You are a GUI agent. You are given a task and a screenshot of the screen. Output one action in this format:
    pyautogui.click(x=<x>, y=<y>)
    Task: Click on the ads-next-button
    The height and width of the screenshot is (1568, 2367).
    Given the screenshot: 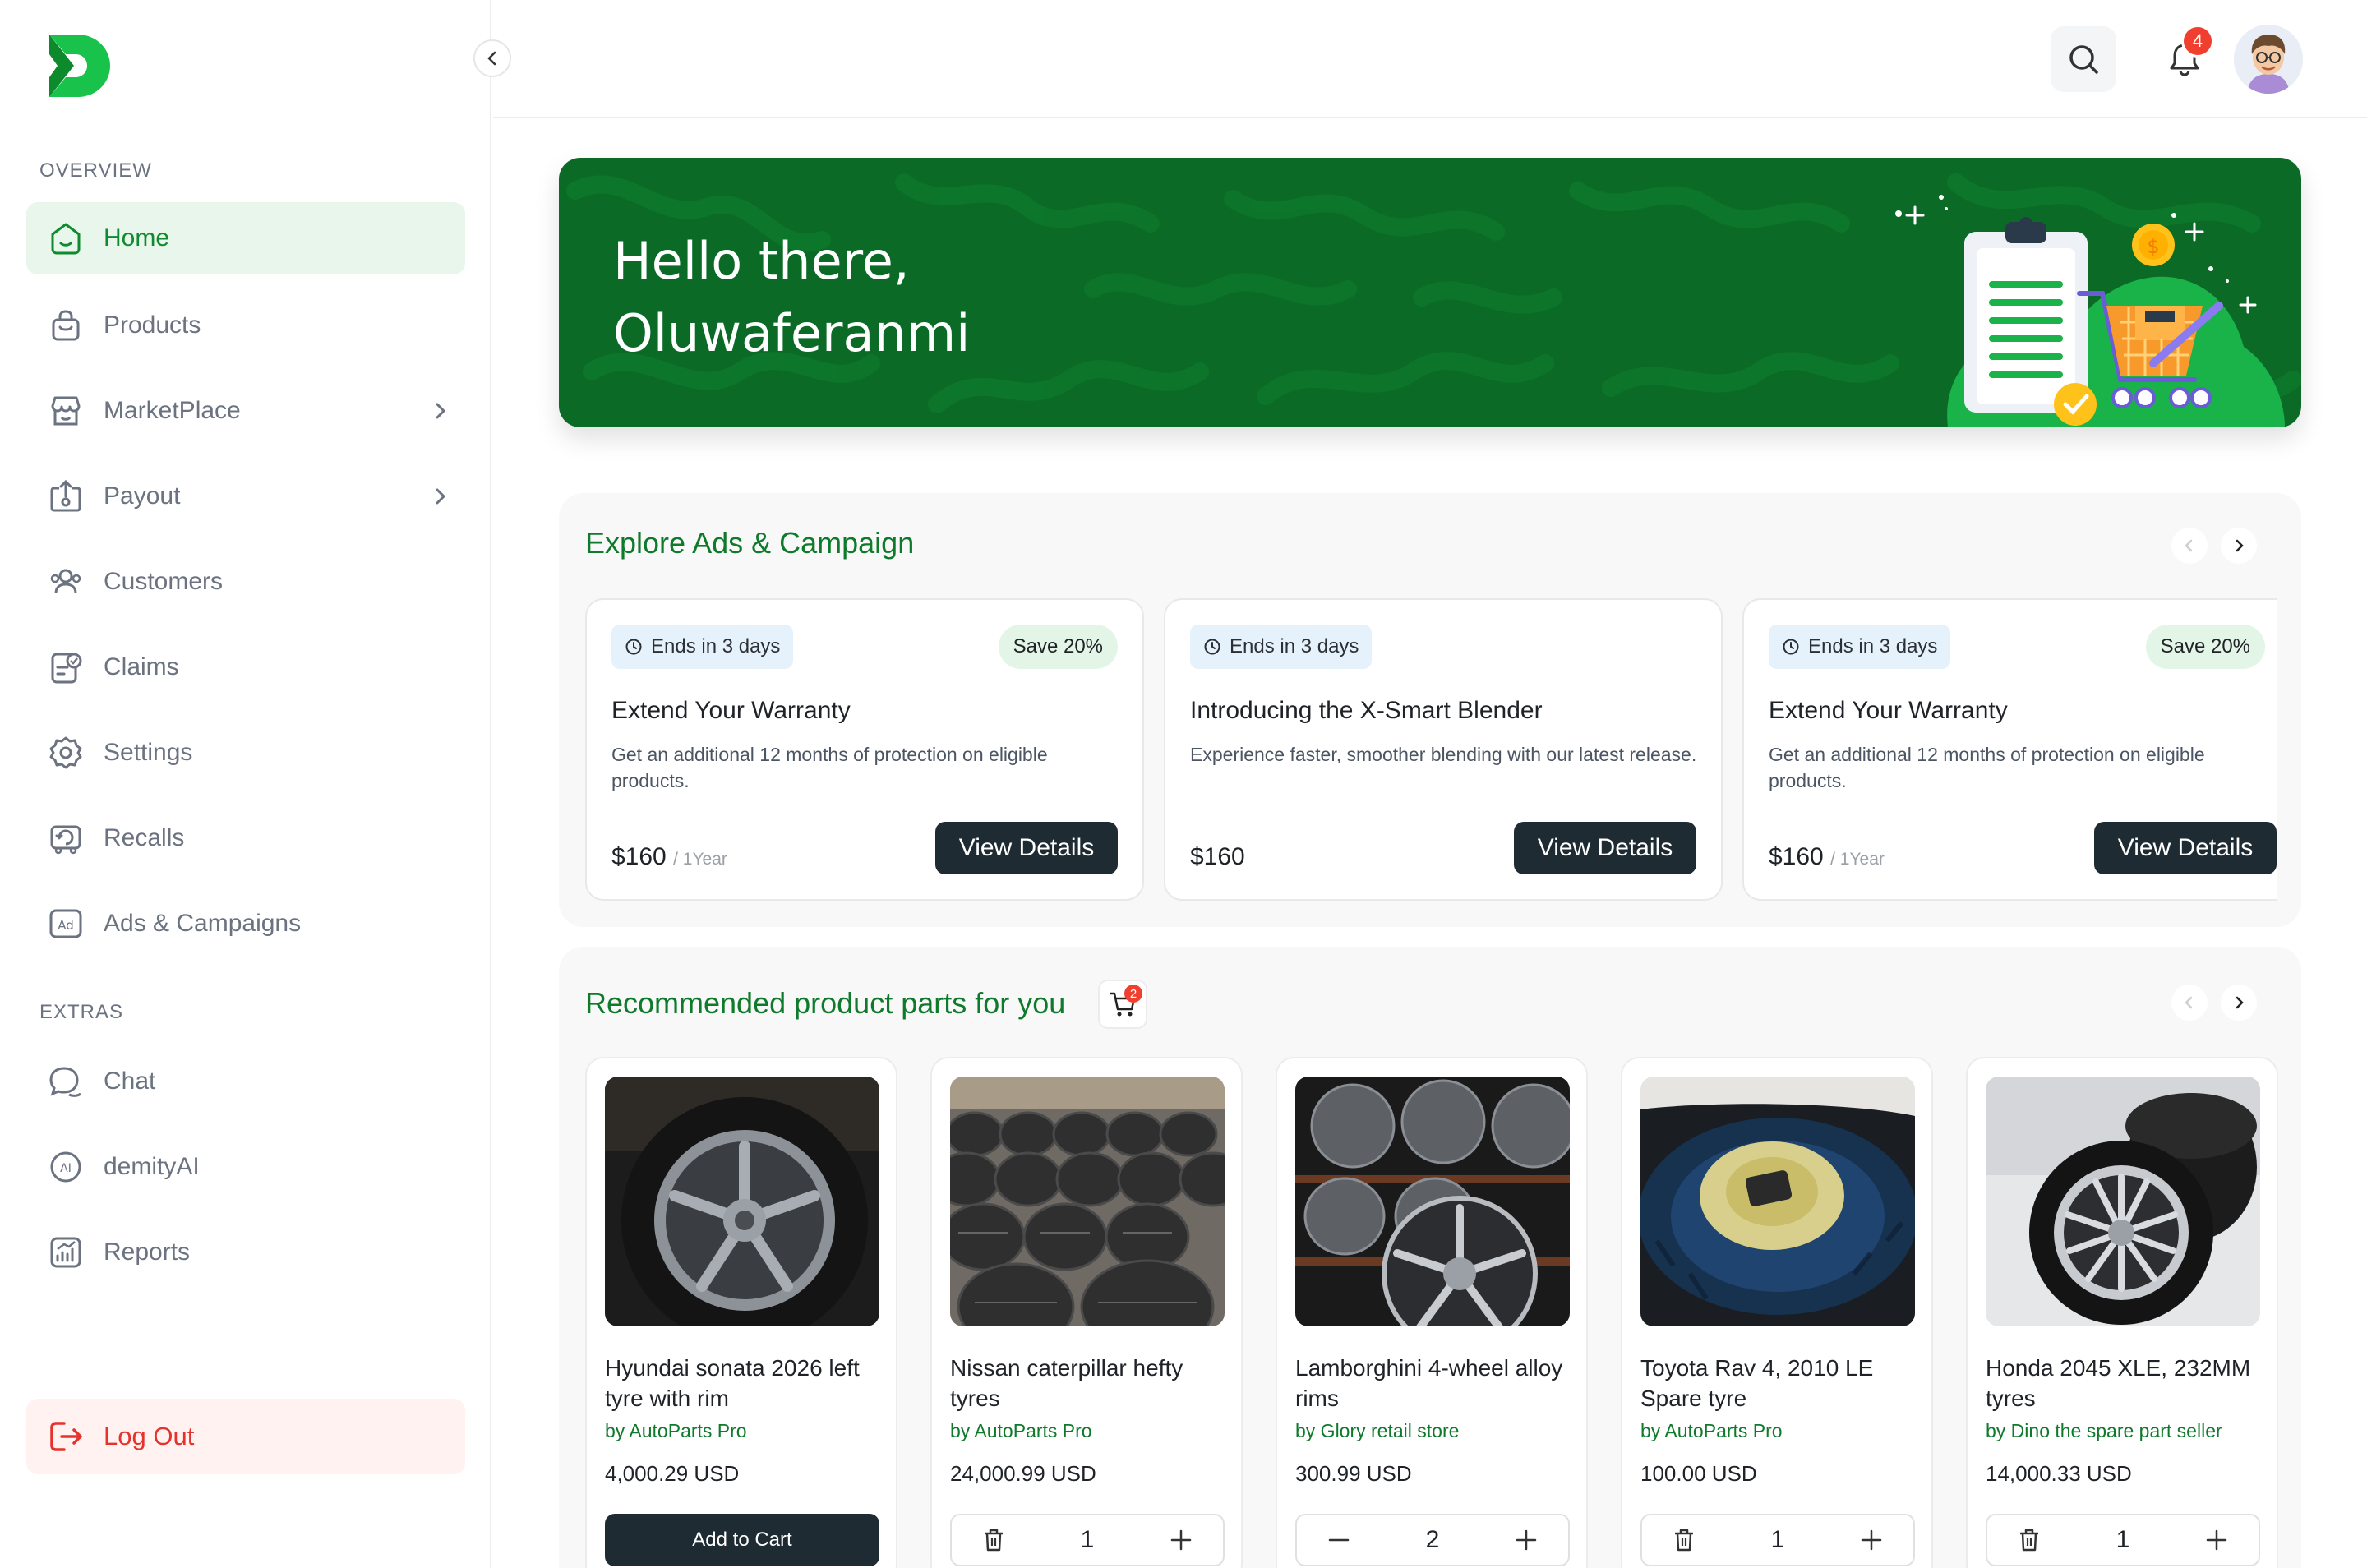 What is the action you would take?
    pyautogui.click(x=2239, y=546)
    